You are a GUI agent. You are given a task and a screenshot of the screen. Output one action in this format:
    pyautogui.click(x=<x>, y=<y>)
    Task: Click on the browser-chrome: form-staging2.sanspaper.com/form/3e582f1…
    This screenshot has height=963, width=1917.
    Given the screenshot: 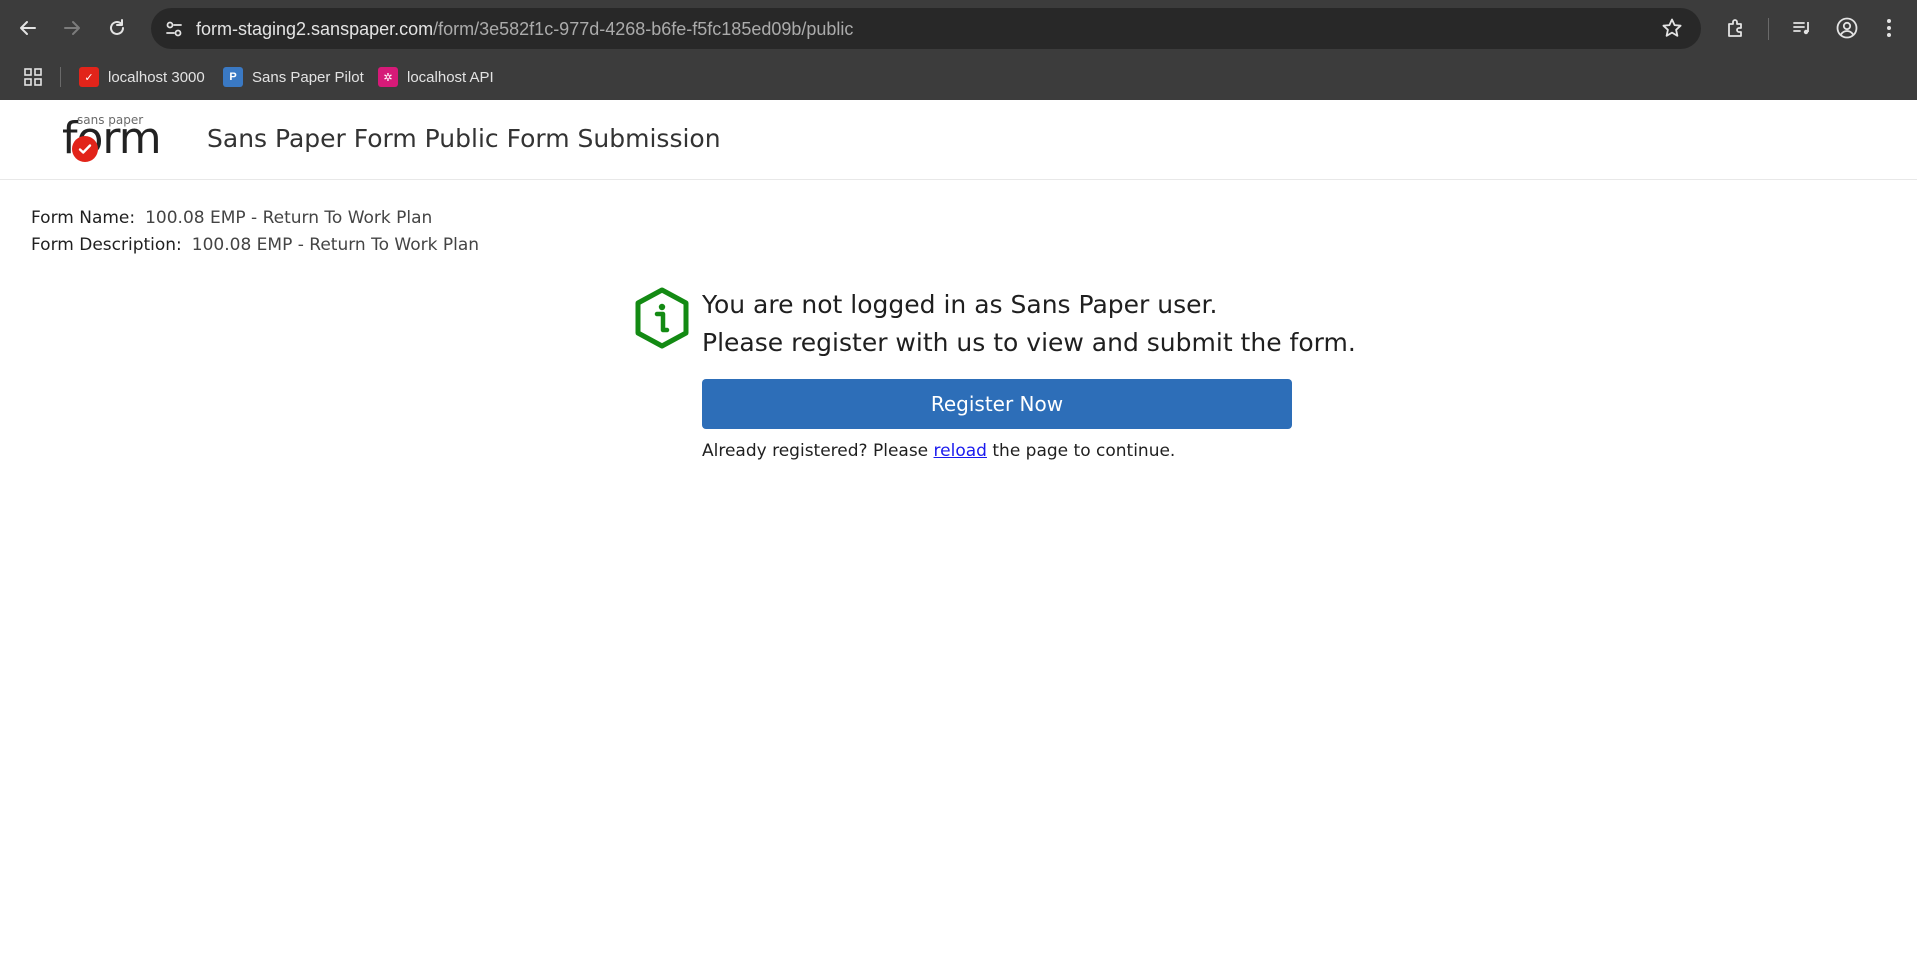 What is the action you would take?
    pyautogui.click(x=958, y=50)
    